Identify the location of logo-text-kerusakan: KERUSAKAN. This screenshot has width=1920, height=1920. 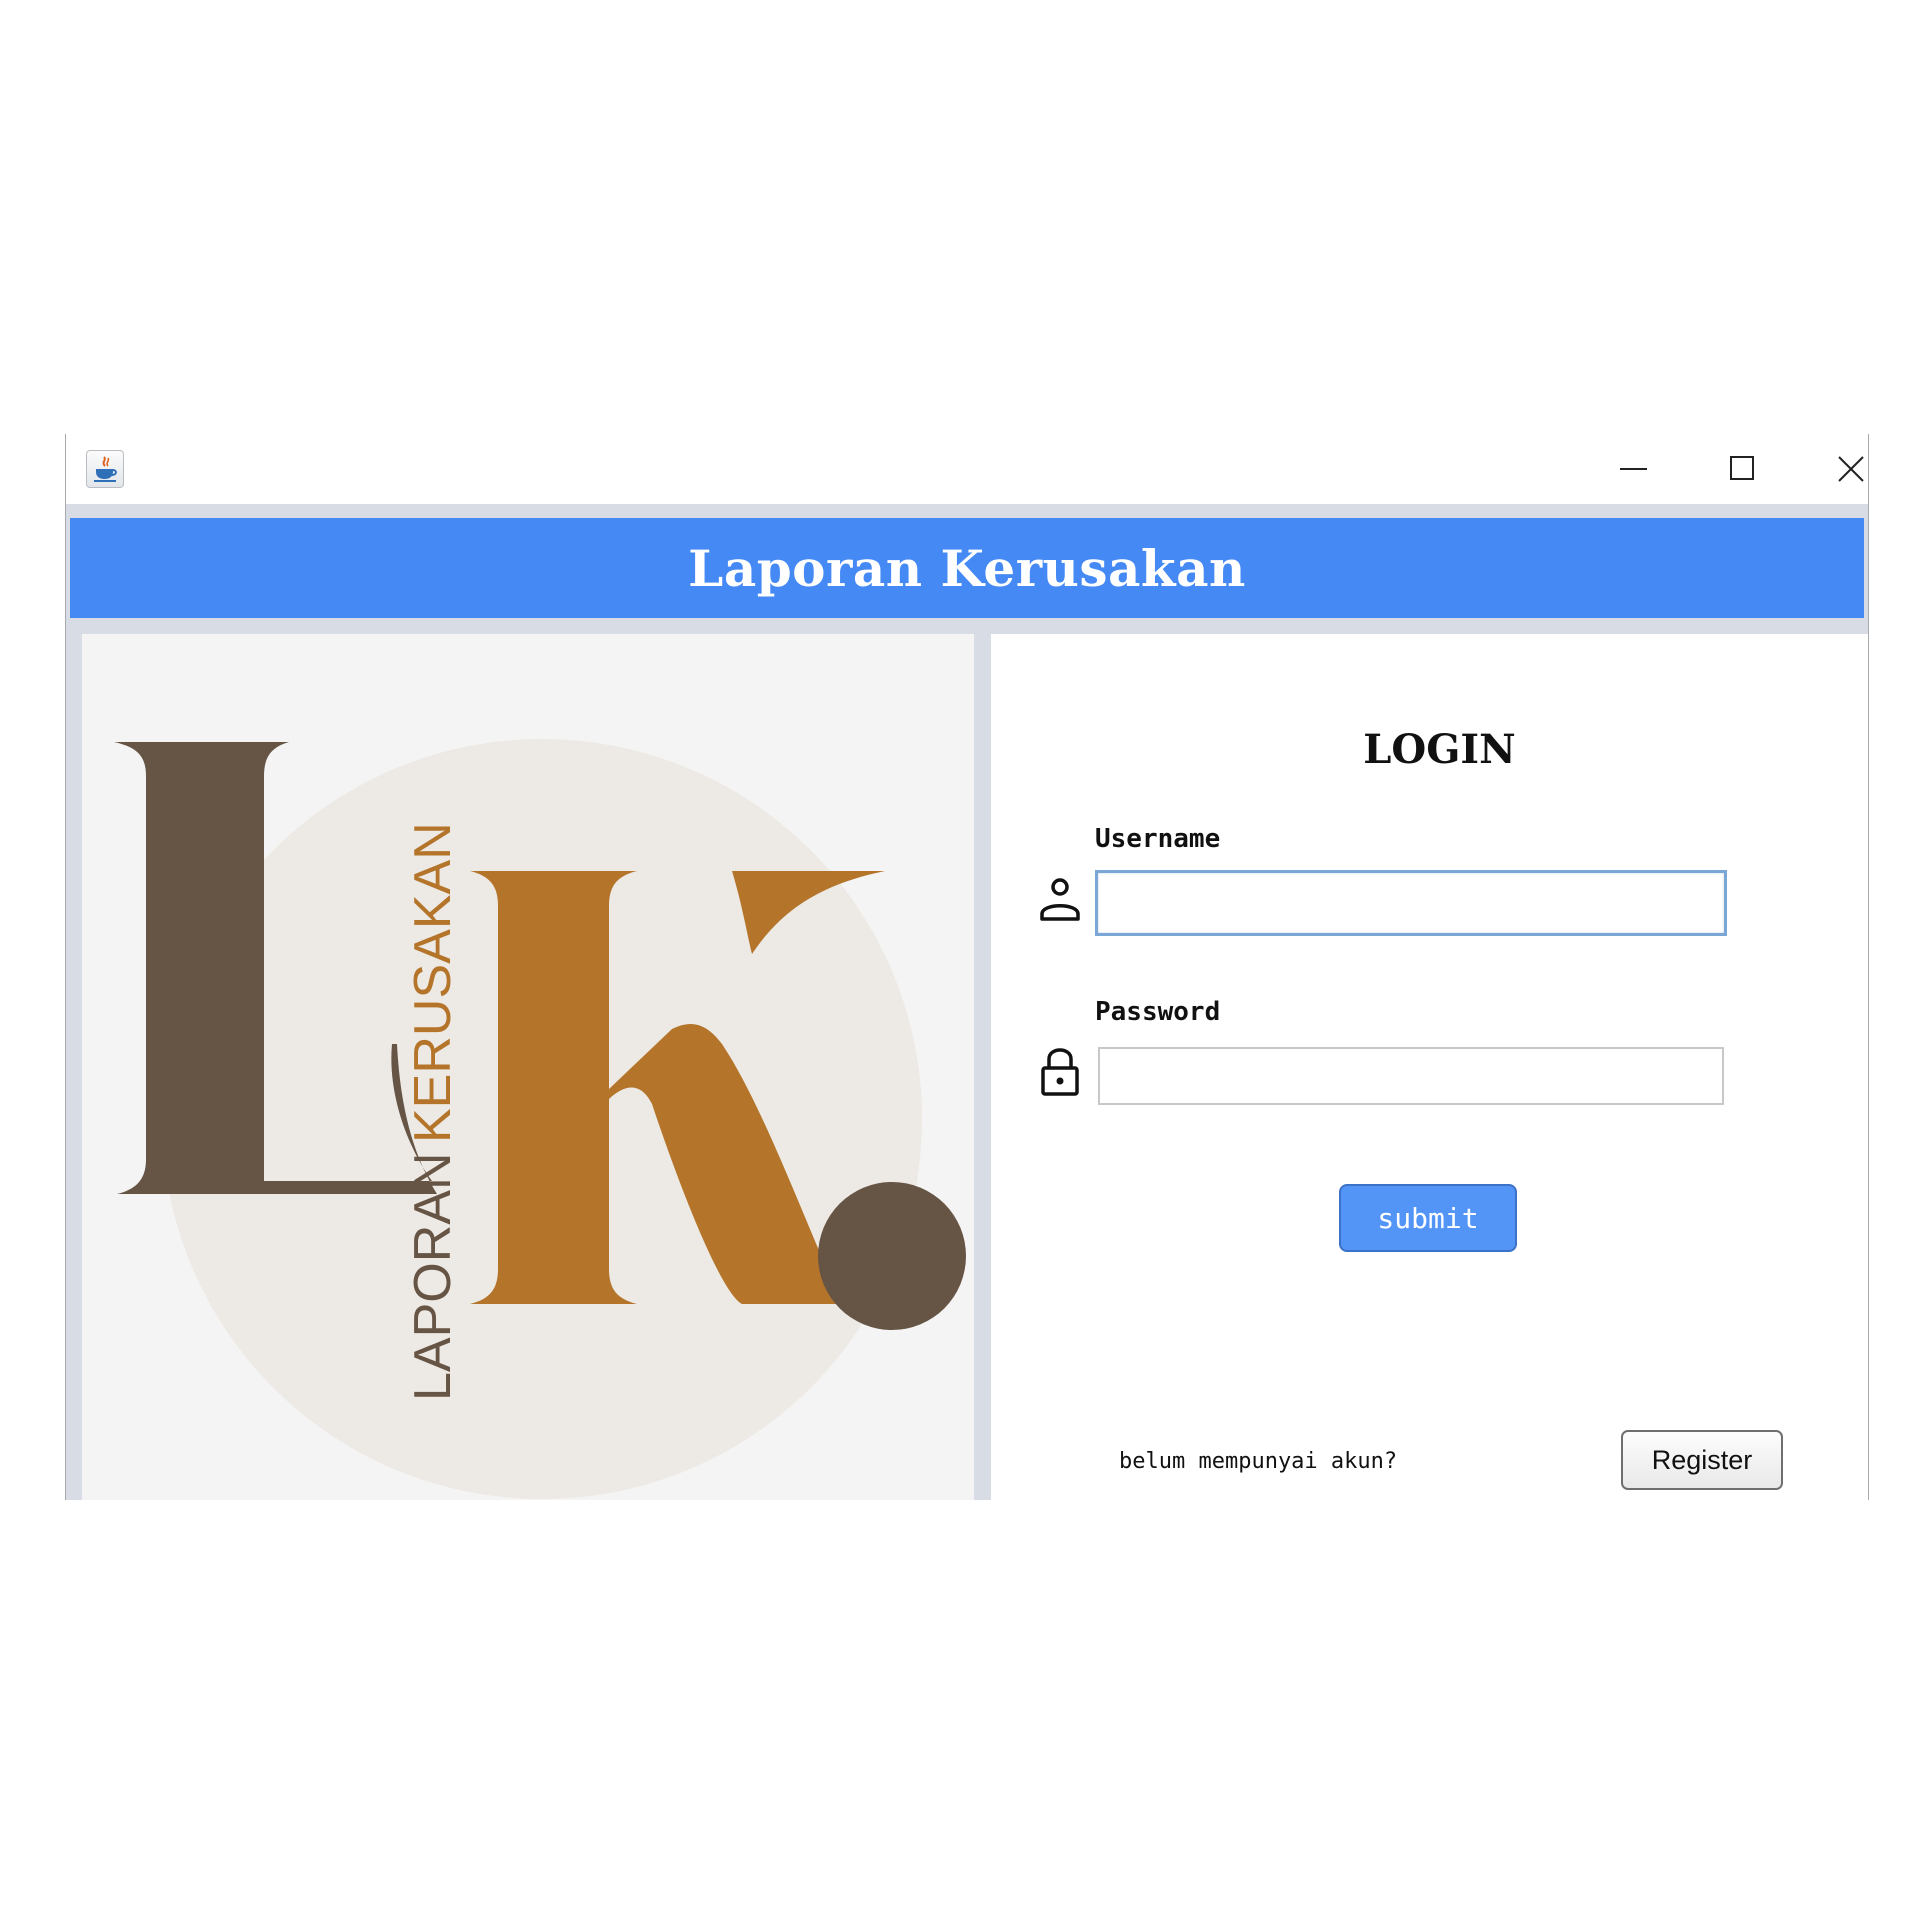
(433, 982).